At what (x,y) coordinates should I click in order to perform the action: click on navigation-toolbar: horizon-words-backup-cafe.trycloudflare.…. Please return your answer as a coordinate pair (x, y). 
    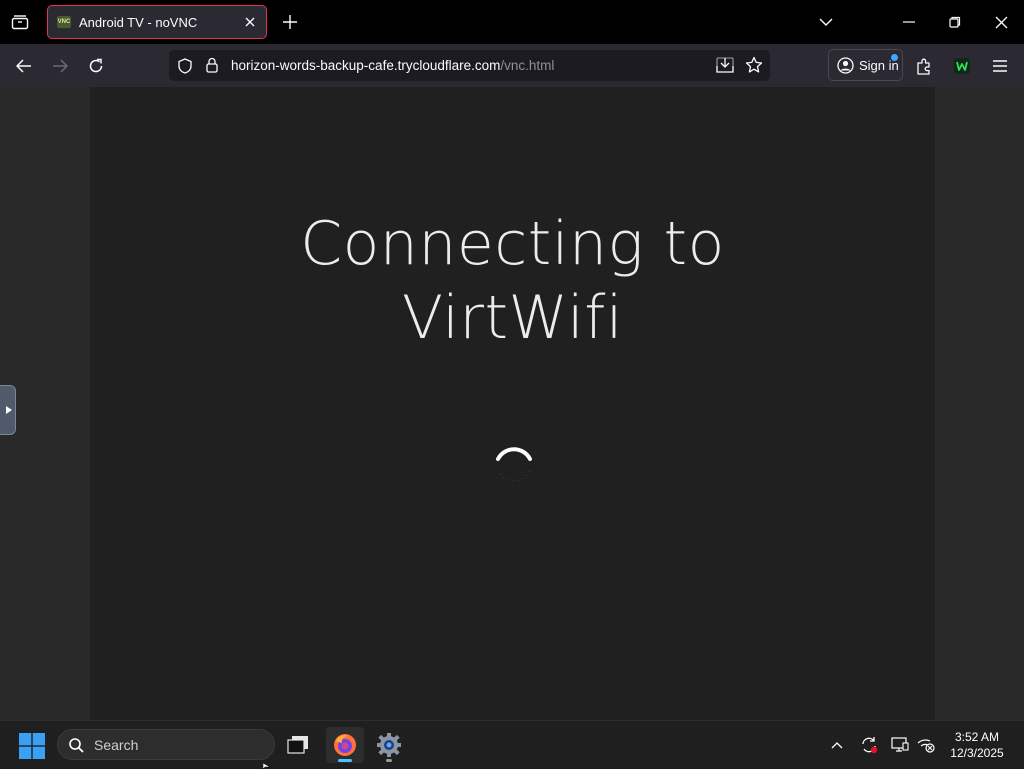
    Looking at the image, I should click on (512, 65).